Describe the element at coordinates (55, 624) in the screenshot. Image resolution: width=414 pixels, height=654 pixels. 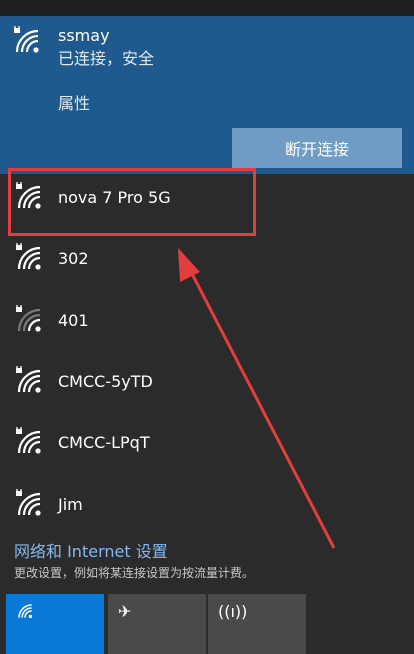
I see `wifi-toggle-tile` at that location.